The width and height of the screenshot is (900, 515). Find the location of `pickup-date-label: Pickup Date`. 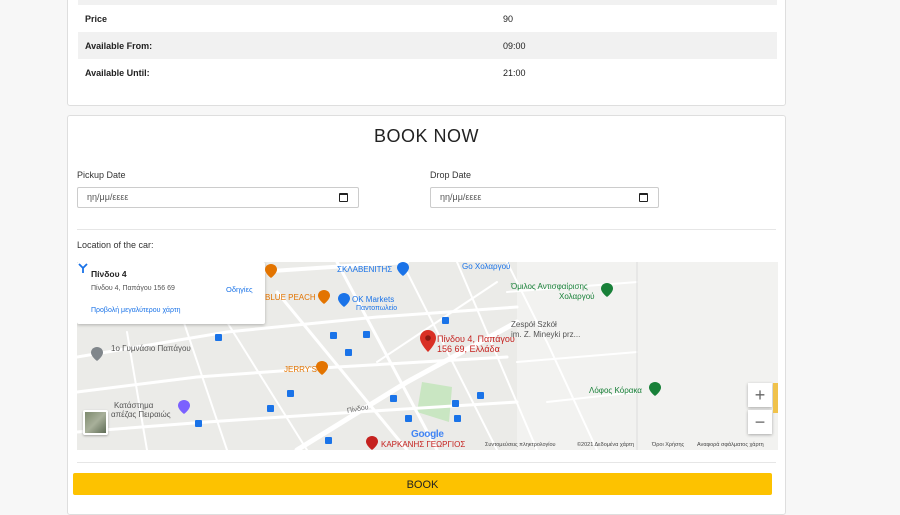

pickup-date-label: Pickup Date is located at coordinates (101, 175).